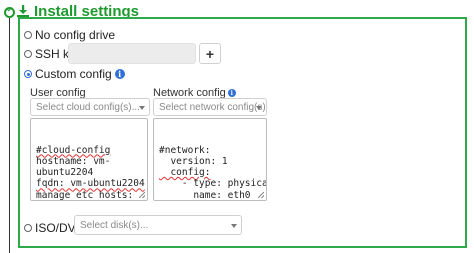  I want to click on iso-dvd-radio, so click(28, 228).